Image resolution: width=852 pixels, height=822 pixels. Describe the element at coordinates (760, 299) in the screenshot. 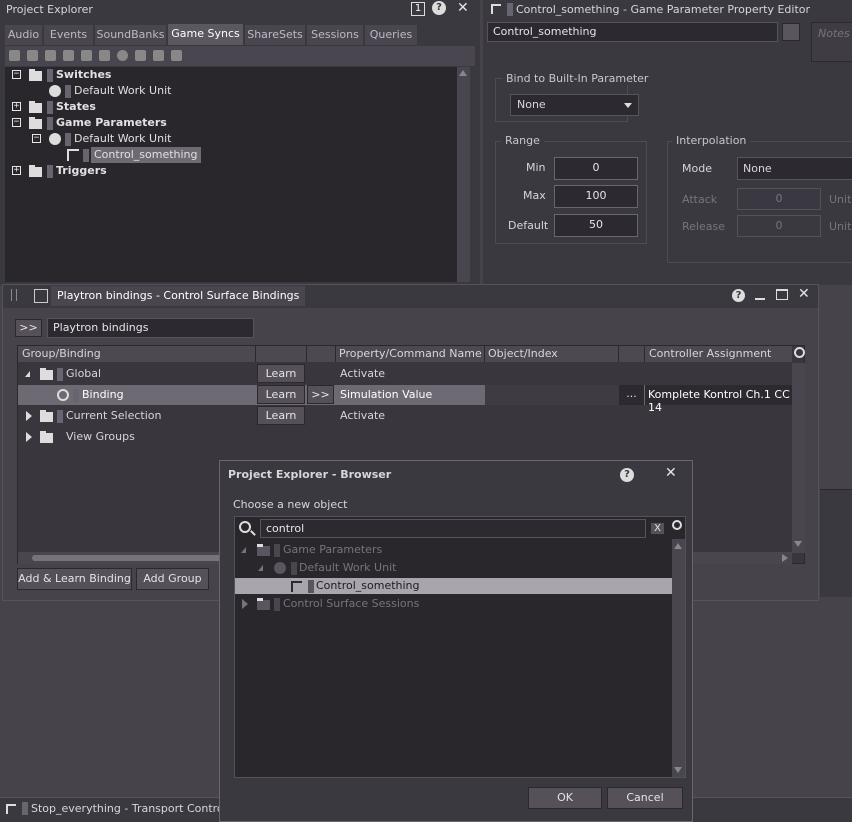

I see `minimize-icon` at that location.